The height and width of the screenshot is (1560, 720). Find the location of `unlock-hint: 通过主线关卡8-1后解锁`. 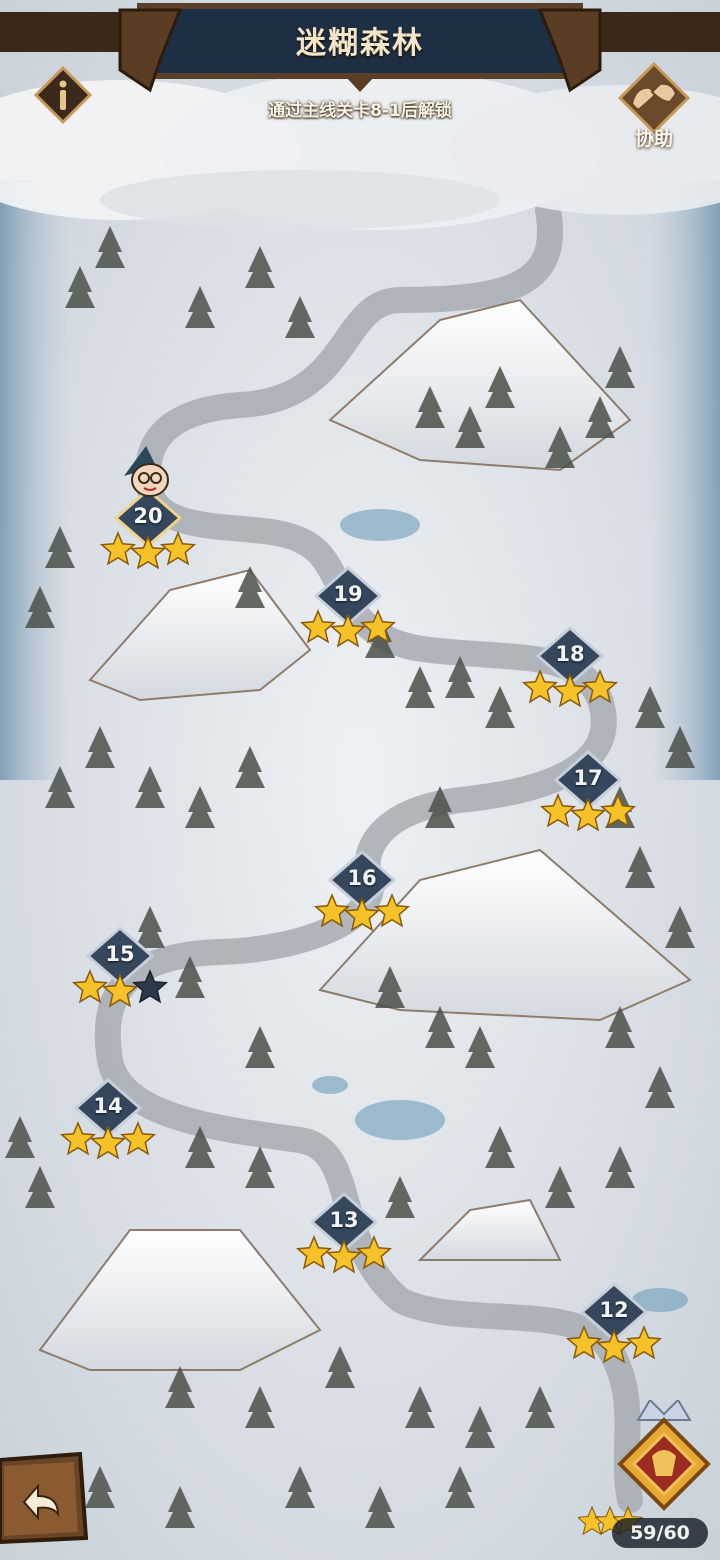

unlock-hint: 通过主线关卡8-1后解锁 is located at coordinates (360, 111).